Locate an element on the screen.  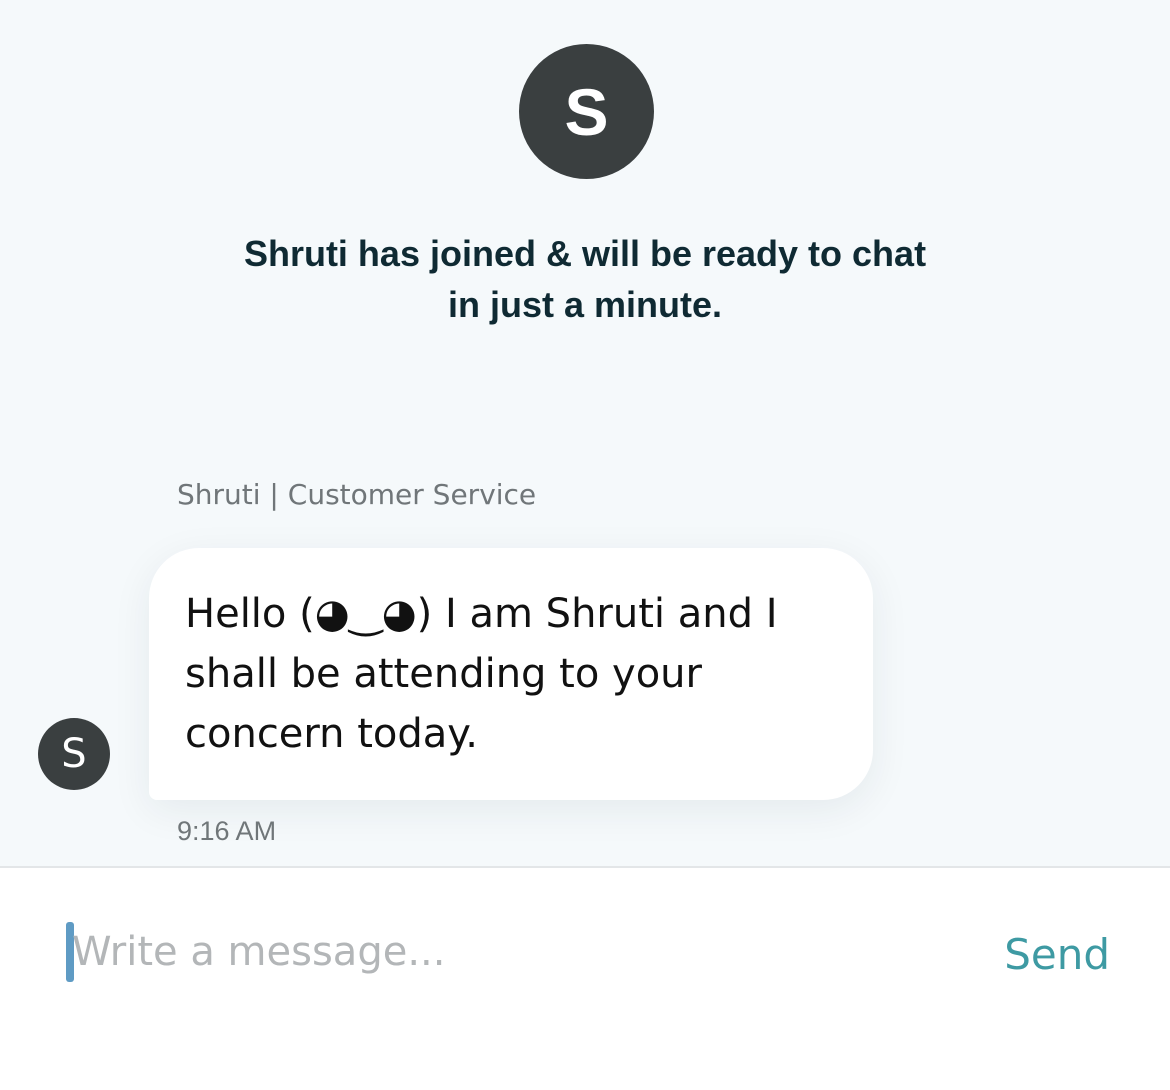
message-sender-label: Shruti | Customer Service is located at coordinates (357, 494).